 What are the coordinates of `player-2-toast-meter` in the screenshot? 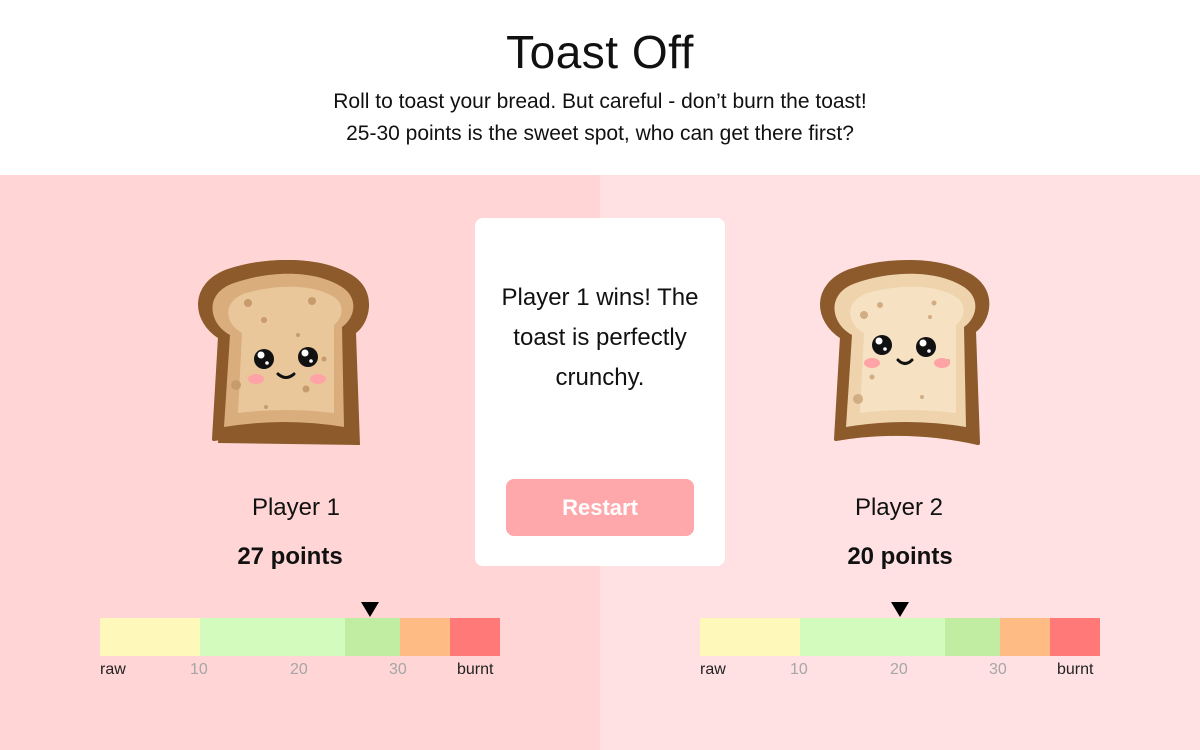 It's located at (900, 629).